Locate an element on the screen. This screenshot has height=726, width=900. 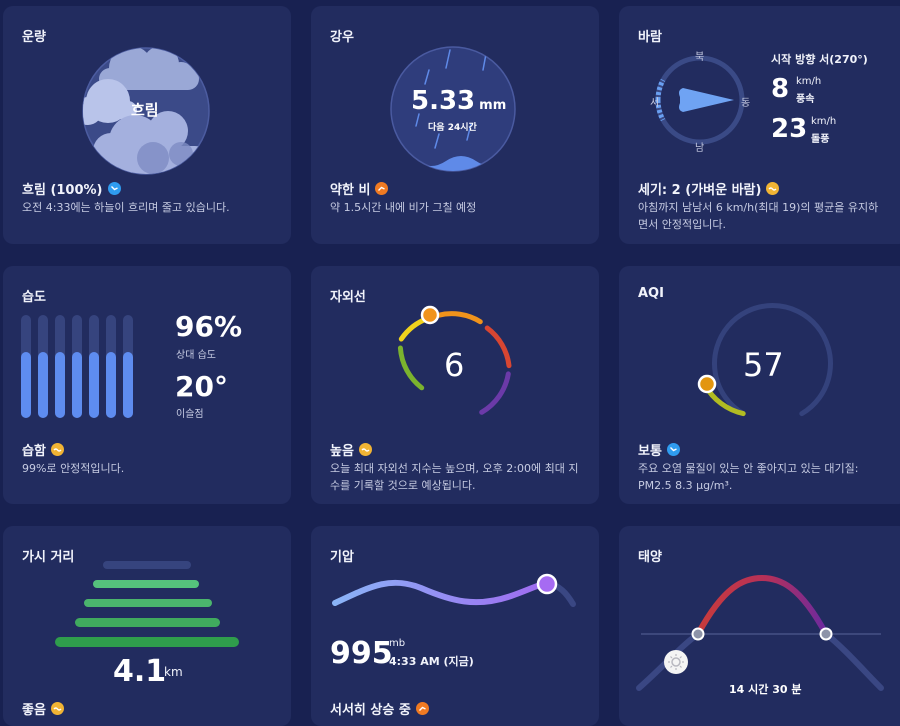
rain-amount-value: 5.33 is located at coordinates (443, 101).